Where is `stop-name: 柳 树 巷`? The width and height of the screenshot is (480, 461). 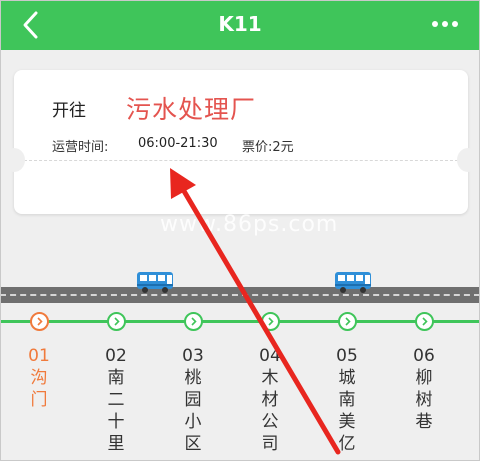
stop-name: 柳 树 巷 is located at coordinates (424, 400).